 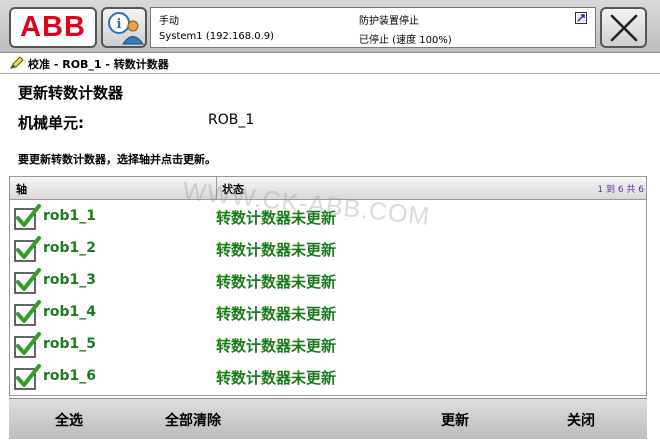 I want to click on table-row: rob1_5 转数计数器未更新, so click(x=328, y=345).